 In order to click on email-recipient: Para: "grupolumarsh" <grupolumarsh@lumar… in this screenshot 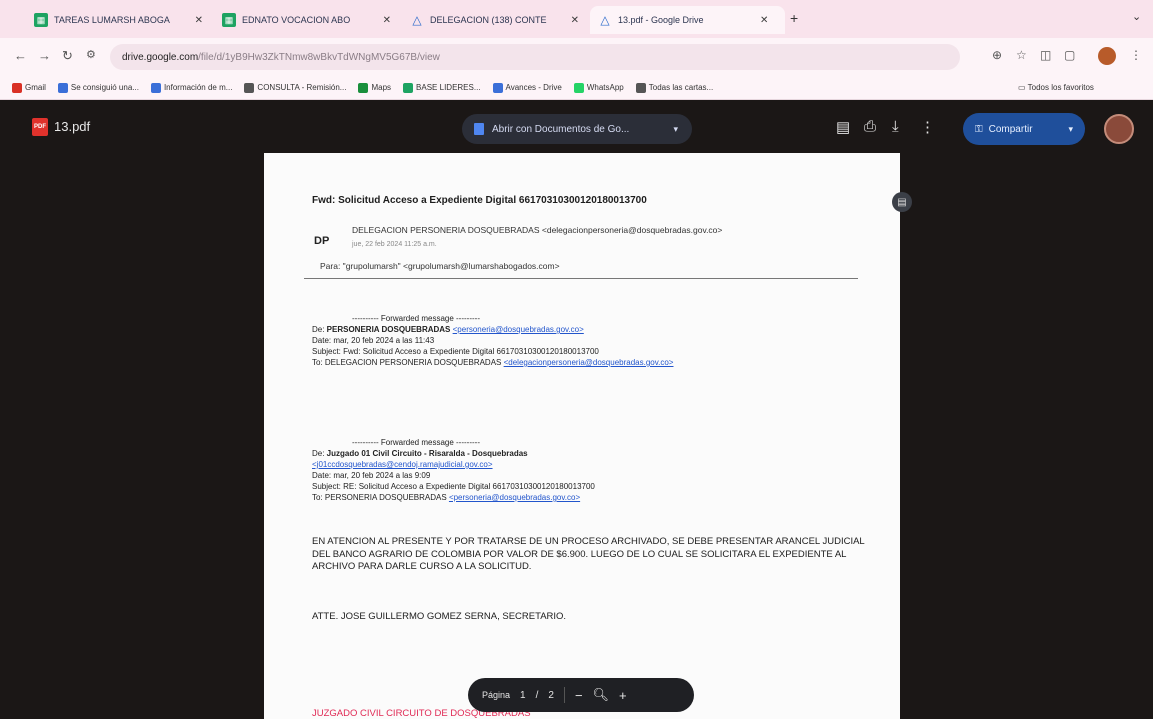, I will do `click(440, 266)`.